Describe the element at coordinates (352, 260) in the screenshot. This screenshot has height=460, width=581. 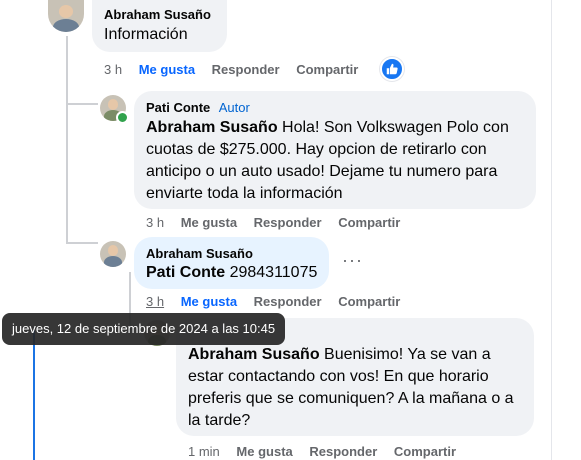
I see `more-options-button: ···` at that location.